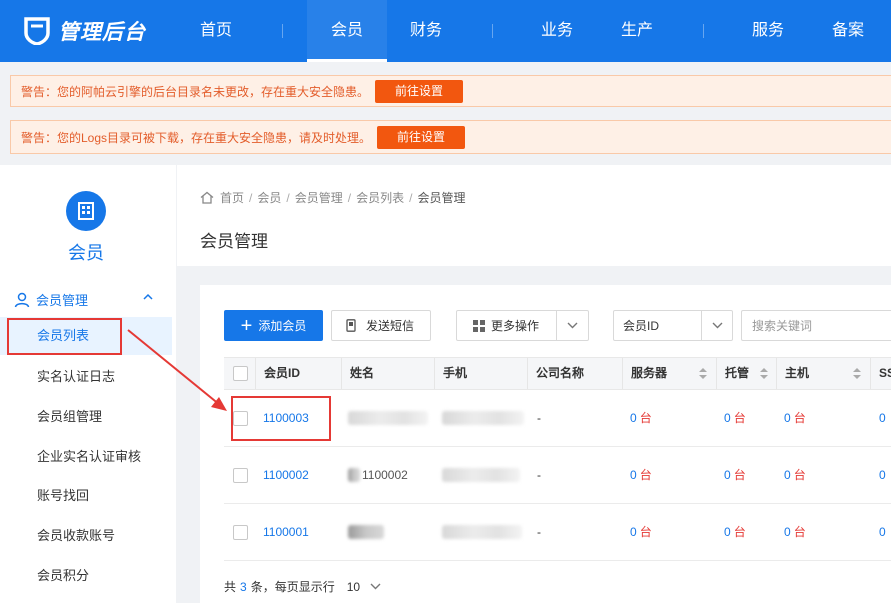 Image resolution: width=891 pixels, height=603 pixels. I want to click on nav-filing: 备案, so click(848, 31).